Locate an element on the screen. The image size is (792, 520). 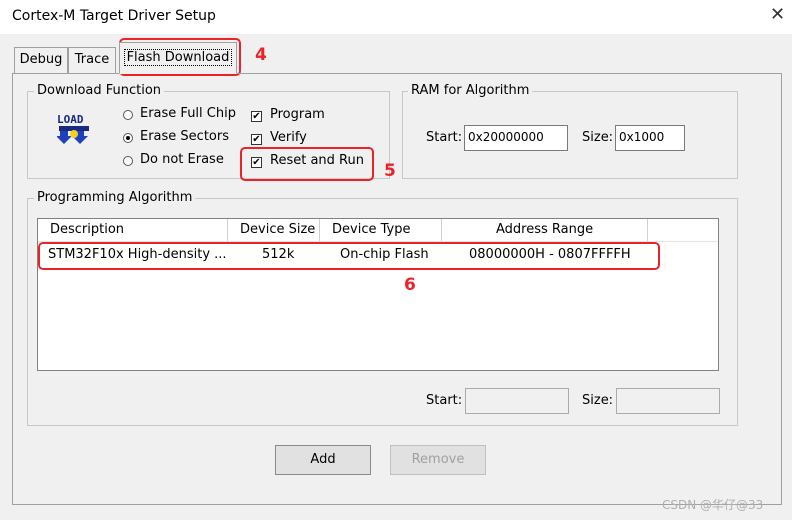
program-checkbox: ✔ is located at coordinates (256, 116).